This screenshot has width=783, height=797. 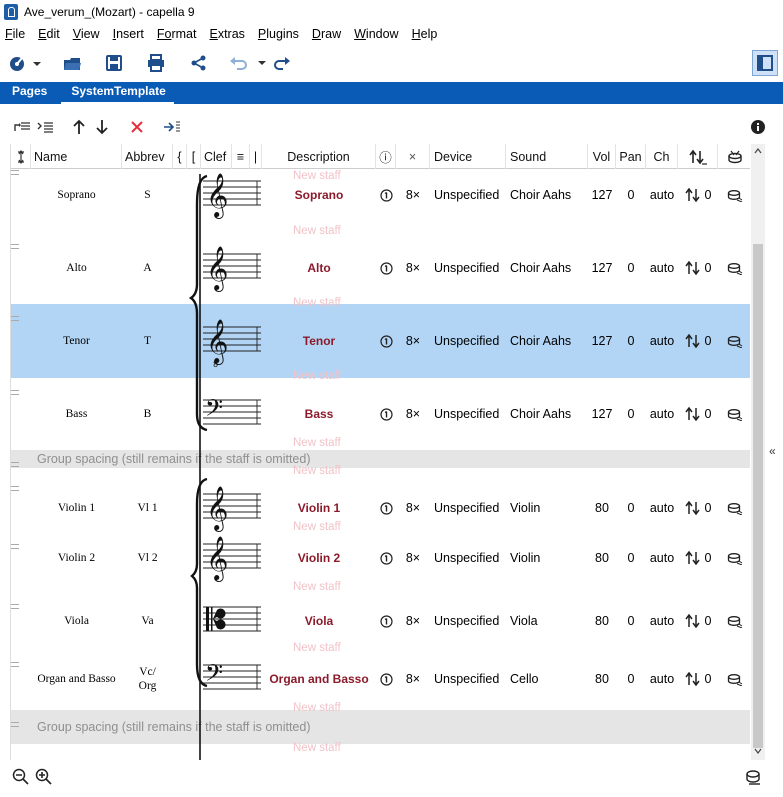 What do you see at coordinates (76, 268) in the screenshot?
I see `staff-name: Alto` at bounding box center [76, 268].